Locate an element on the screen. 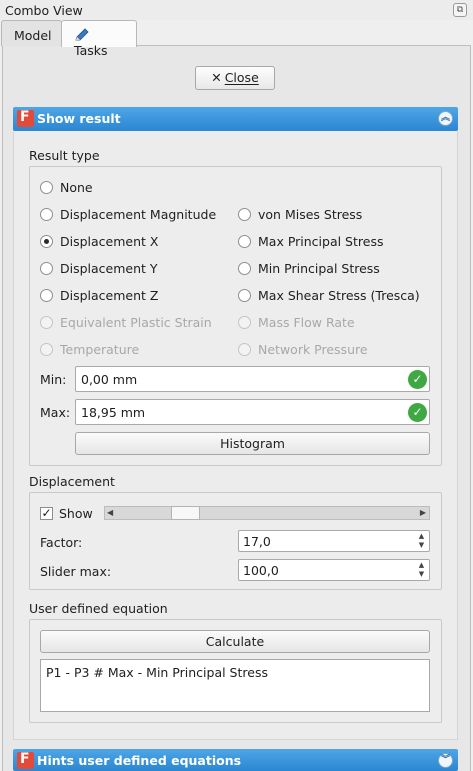 This screenshot has width=473, height=771. result-type-title: Result type is located at coordinates (64, 155).